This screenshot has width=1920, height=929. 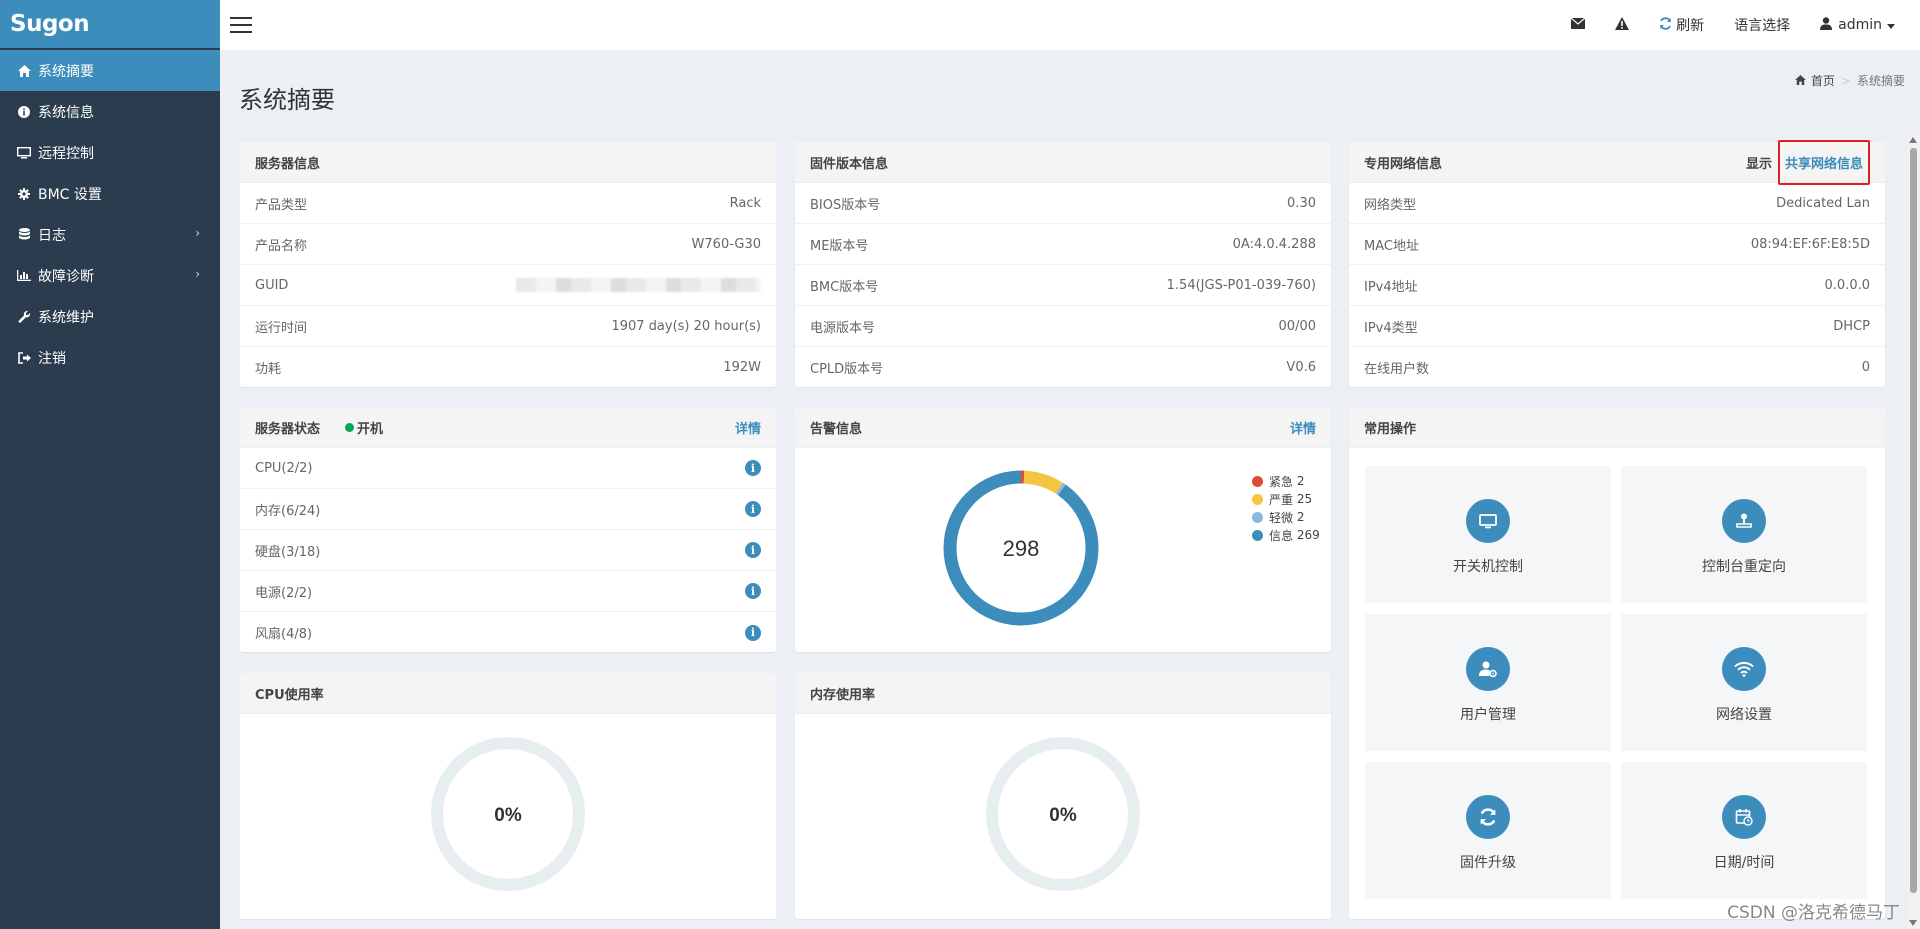 What do you see at coordinates (1617, 162) in the screenshot?
I see `card-header: 专用网络信息 显示 共享网络信息` at bounding box center [1617, 162].